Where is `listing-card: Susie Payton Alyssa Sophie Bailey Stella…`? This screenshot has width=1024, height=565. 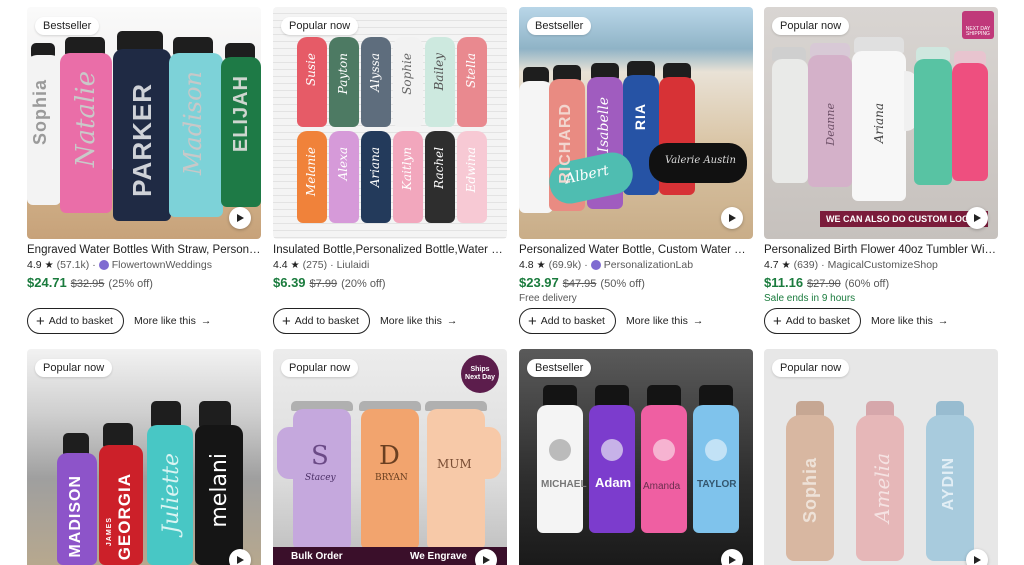 listing-card: Susie Payton Alyssa Sophie Bailey Stella… is located at coordinates (390, 170).